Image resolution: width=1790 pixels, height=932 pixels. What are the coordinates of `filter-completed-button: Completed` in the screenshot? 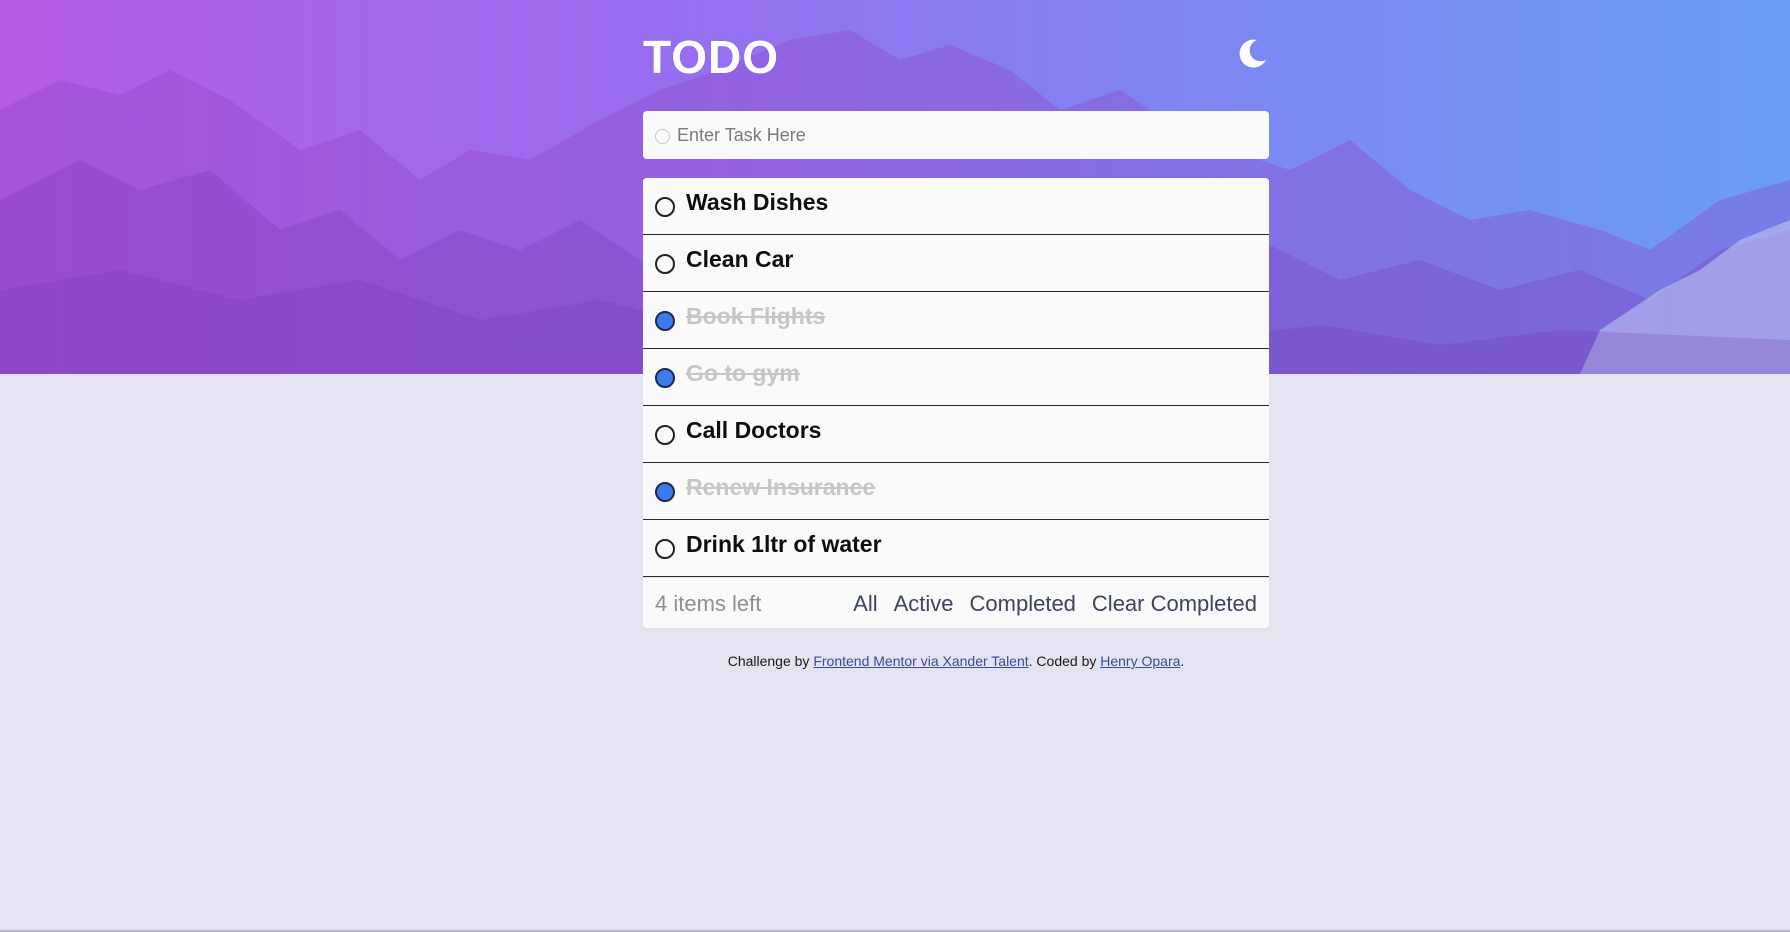 It's located at (1023, 604).